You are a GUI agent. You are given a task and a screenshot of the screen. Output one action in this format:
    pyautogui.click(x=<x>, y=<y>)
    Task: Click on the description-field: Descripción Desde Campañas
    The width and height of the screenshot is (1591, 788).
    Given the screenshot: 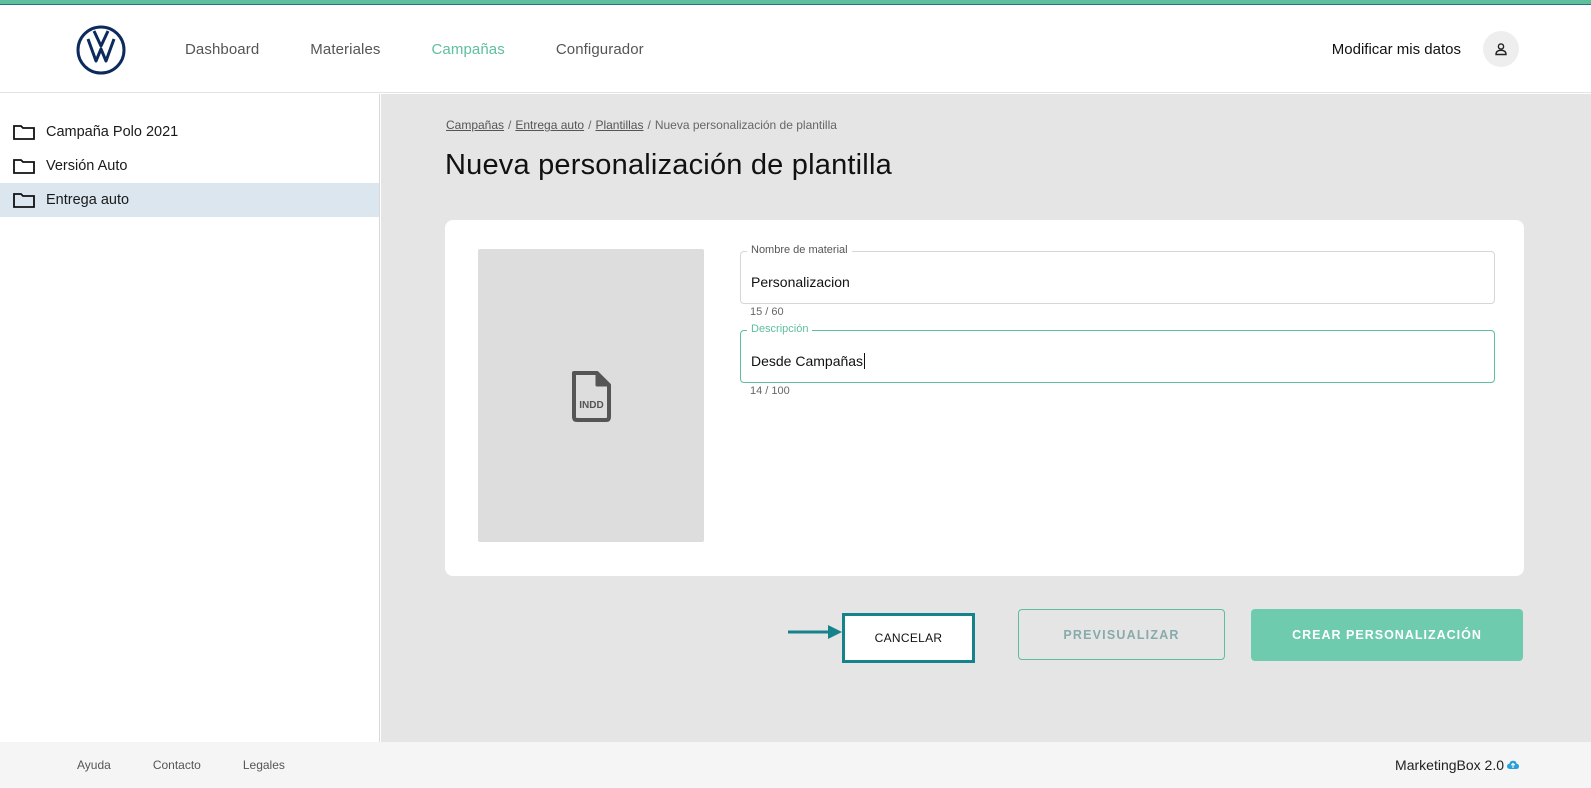 What is the action you would take?
    pyautogui.click(x=1117, y=353)
    